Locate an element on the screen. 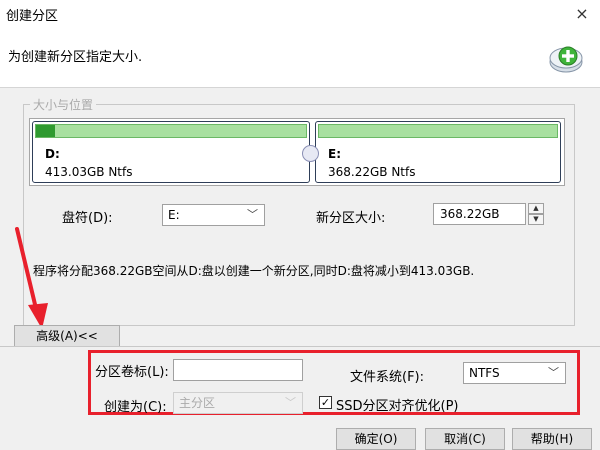 The width and height of the screenshot is (600, 450). new-size-input: 368.22GB is located at coordinates (479, 214).